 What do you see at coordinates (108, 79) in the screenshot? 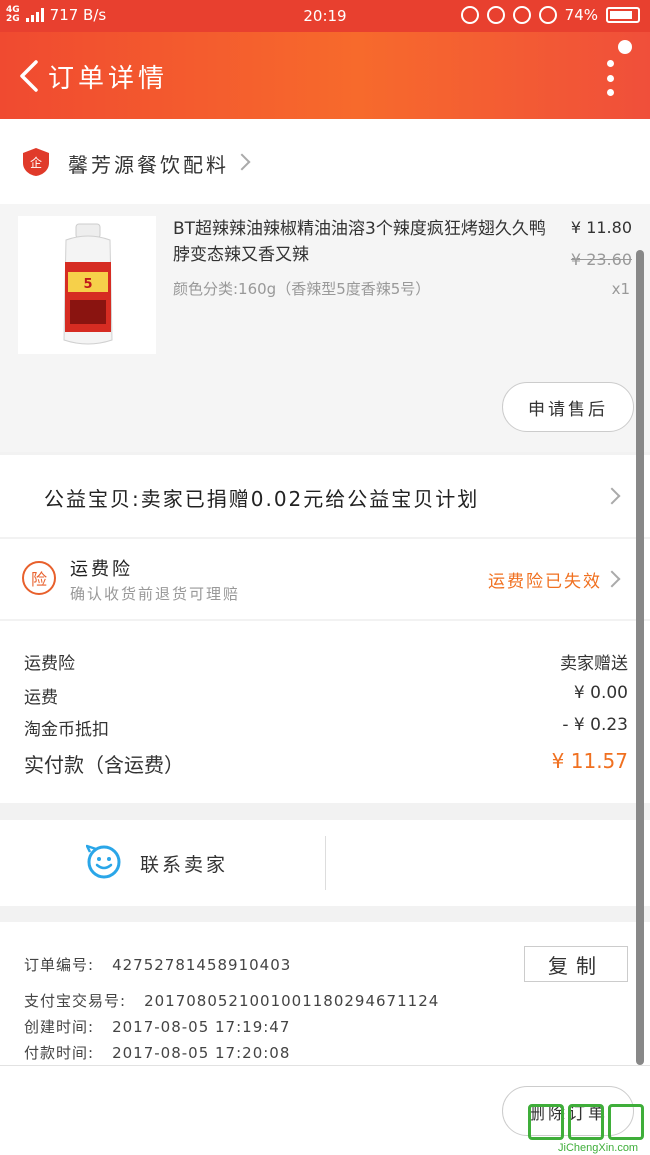
I see `page-title: 订单详情` at bounding box center [108, 79].